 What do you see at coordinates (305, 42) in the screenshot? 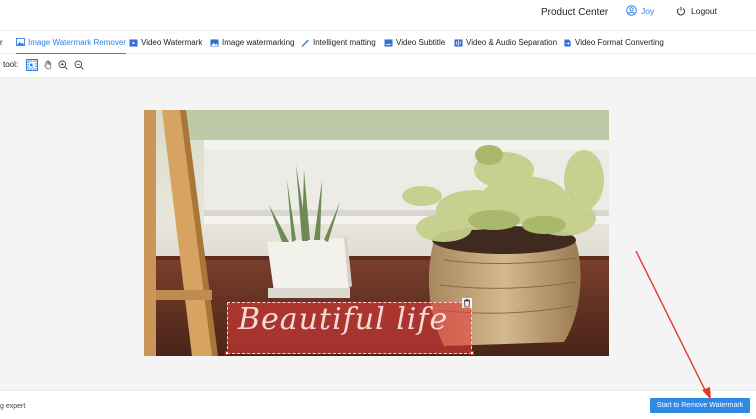
I see `magic-wand-icon` at bounding box center [305, 42].